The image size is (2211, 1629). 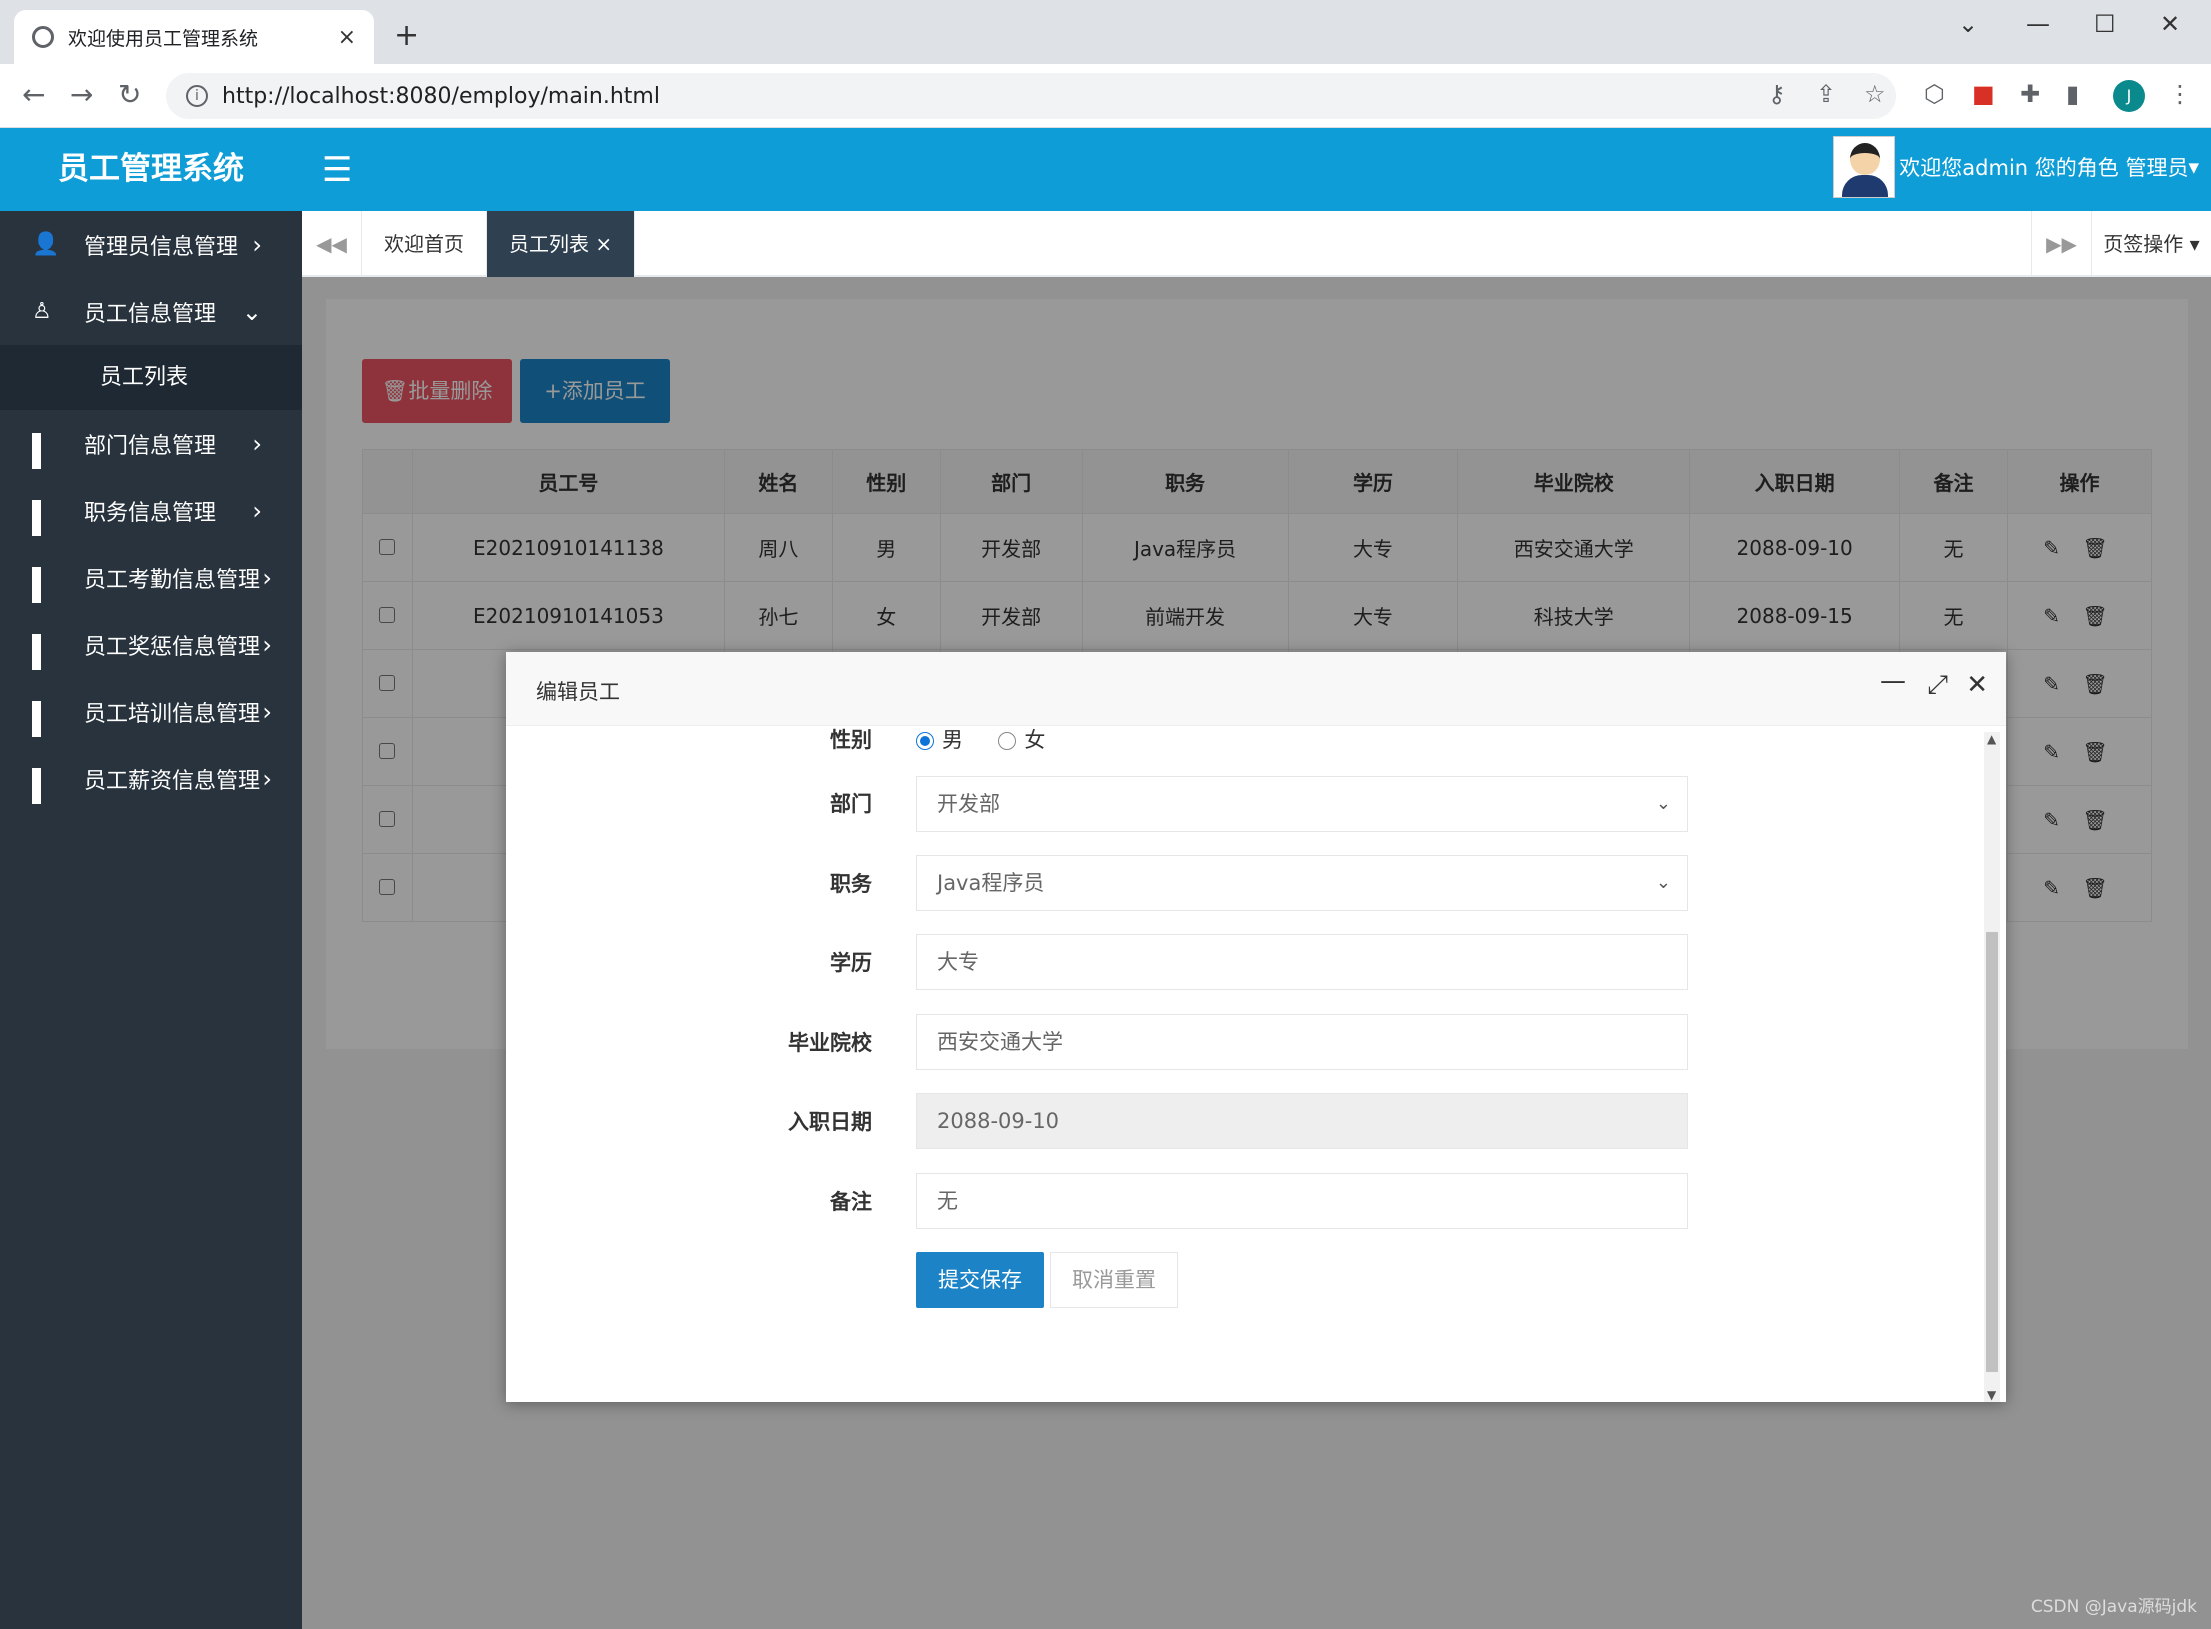 I want to click on sidebar-item-department: 部门信息管理 ›, so click(x=151, y=443).